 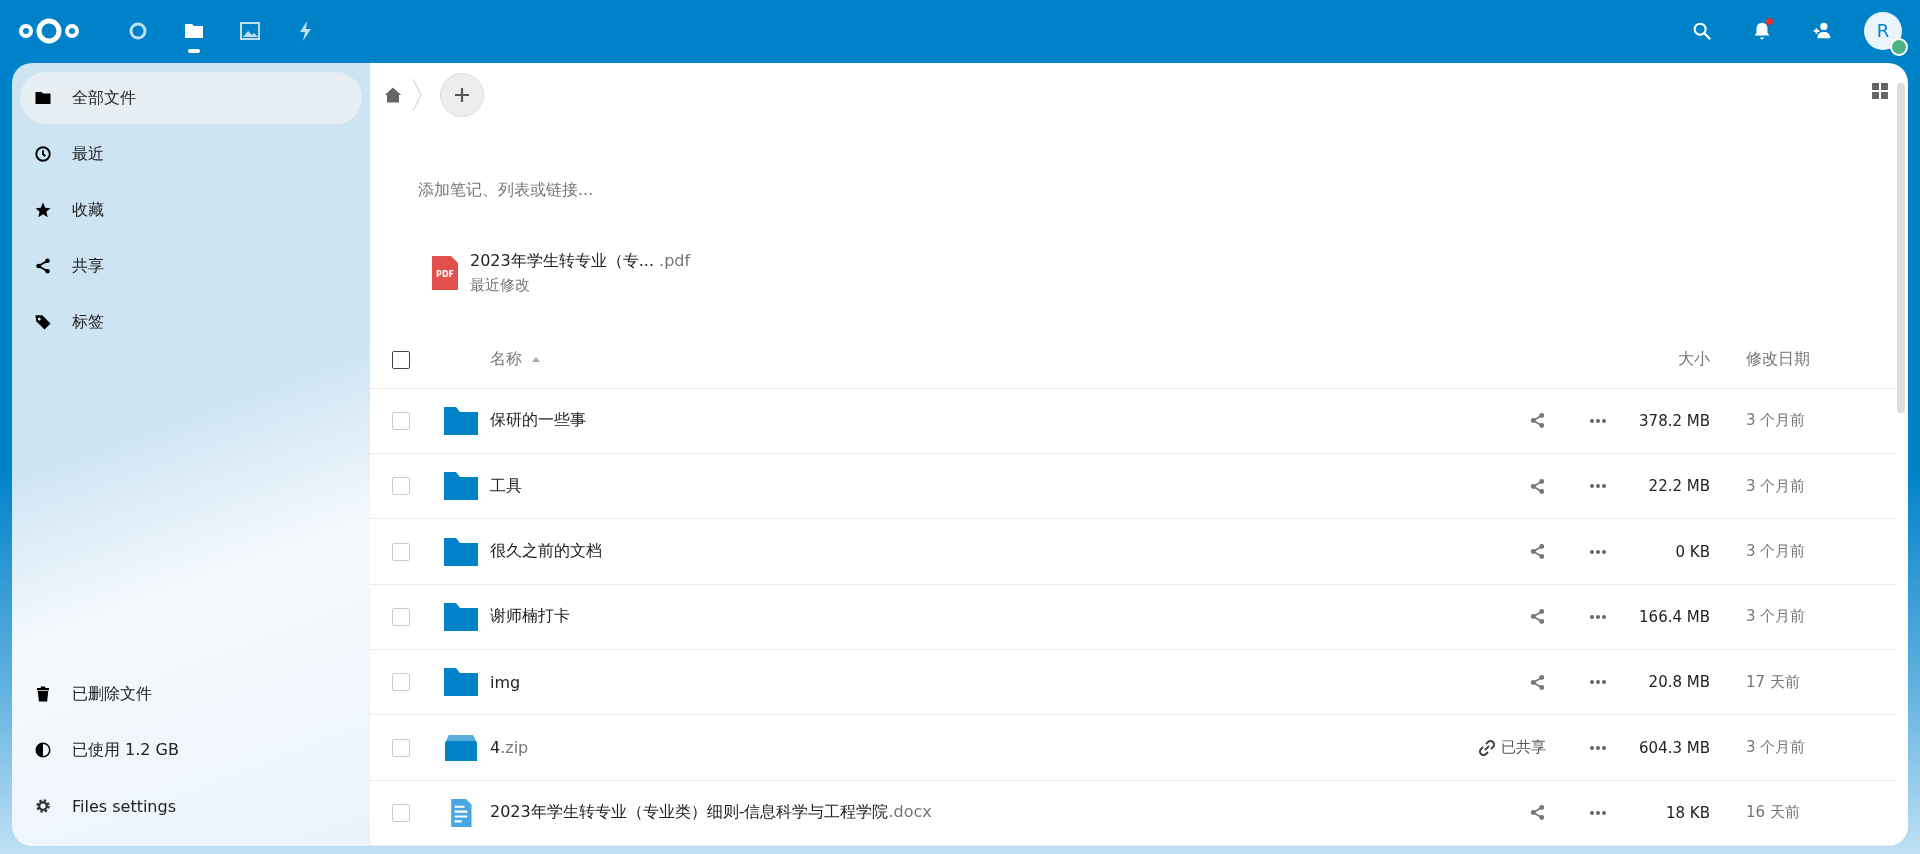 I want to click on file-name: 保研的一些事, so click(x=970, y=421).